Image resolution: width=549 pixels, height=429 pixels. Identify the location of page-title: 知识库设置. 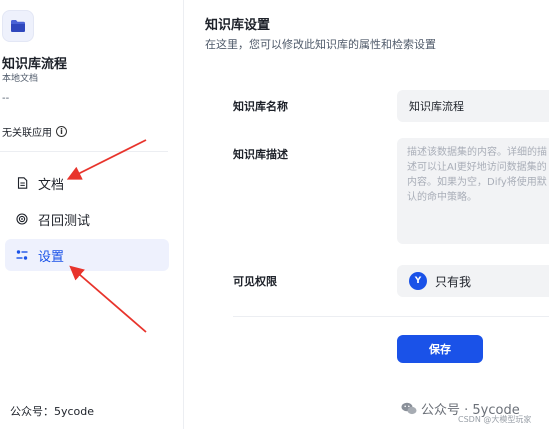
(238, 25).